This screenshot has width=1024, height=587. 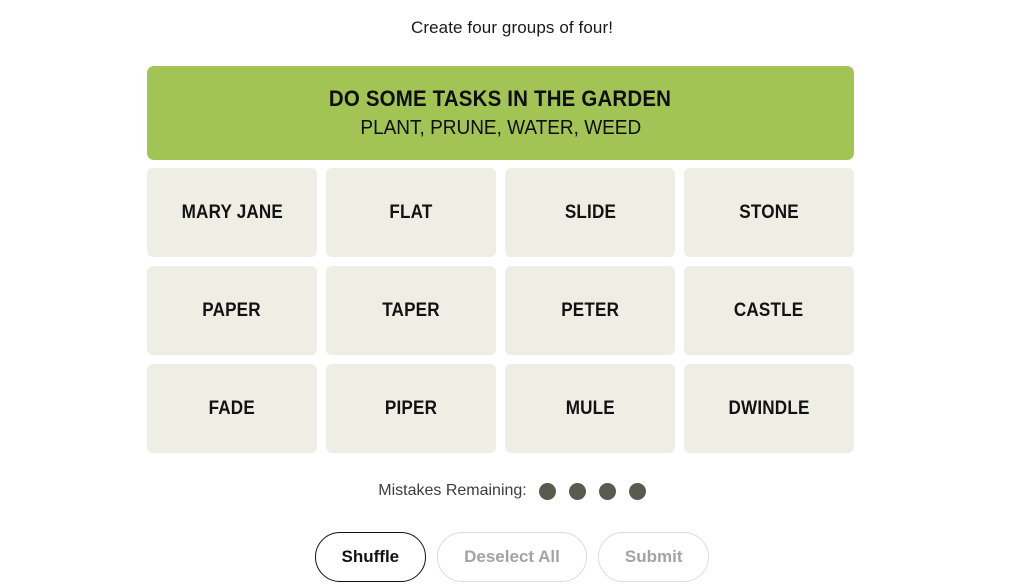 What do you see at coordinates (370, 557) in the screenshot?
I see `shuffle-button: Shuffle` at bounding box center [370, 557].